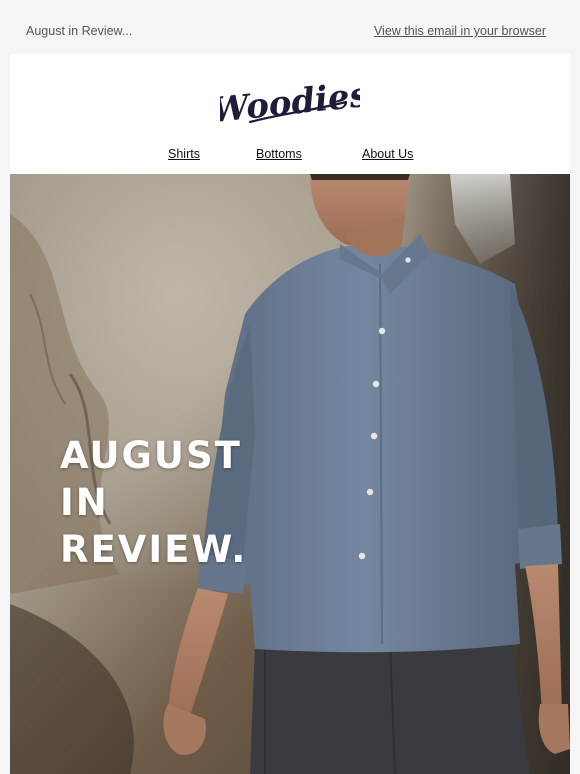 The height and width of the screenshot is (774, 580). I want to click on hero-title-line-2: IN, so click(84, 502).